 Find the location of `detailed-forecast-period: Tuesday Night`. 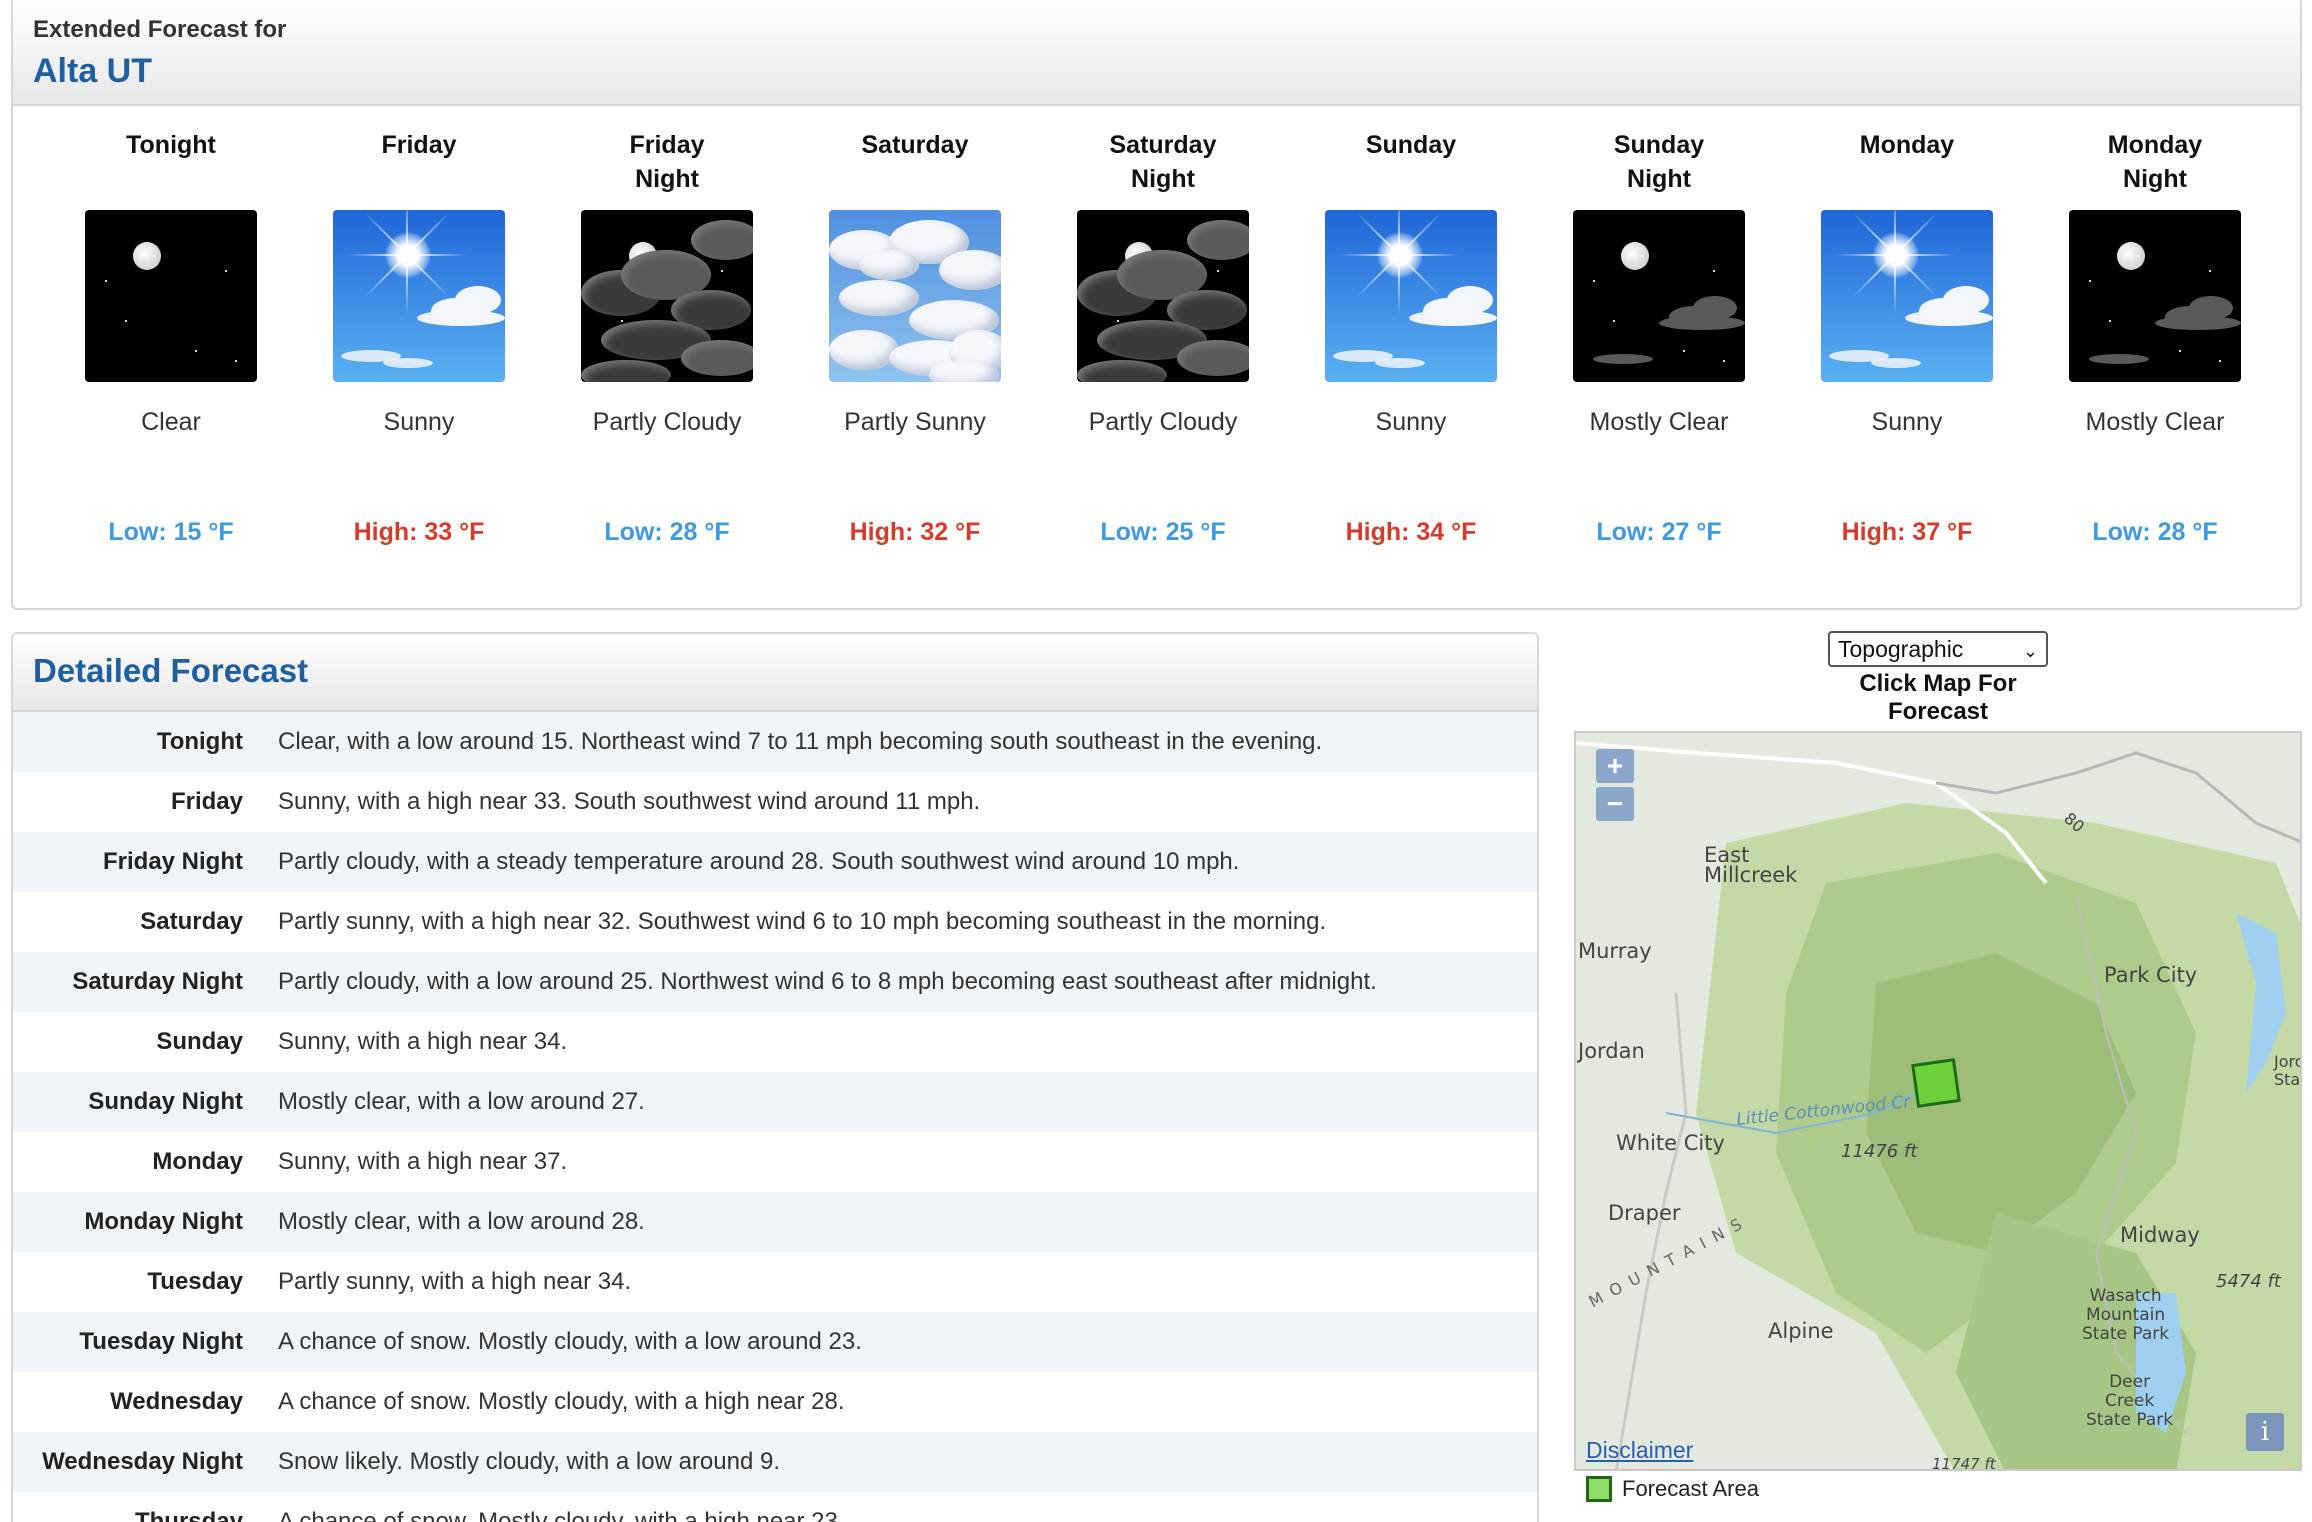

detailed-forecast-period: Tuesday Night is located at coordinates (161, 1341).